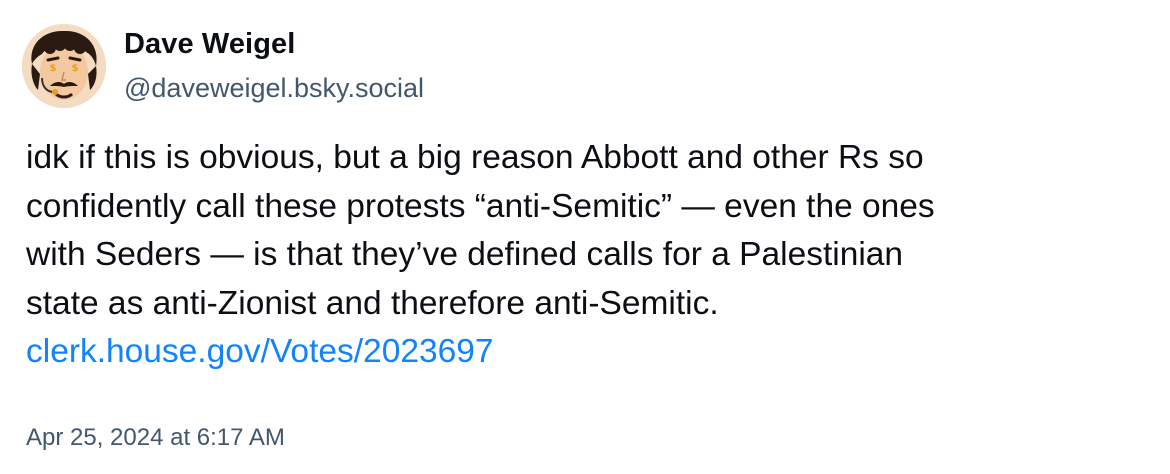 Image resolution: width=1170 pixels, height=474 pixels. What do you see at coordinates (274, 88) in the screenshot?
I see `author-handle: @daveweigel.bsky.social` at bounding box center [274, 88].